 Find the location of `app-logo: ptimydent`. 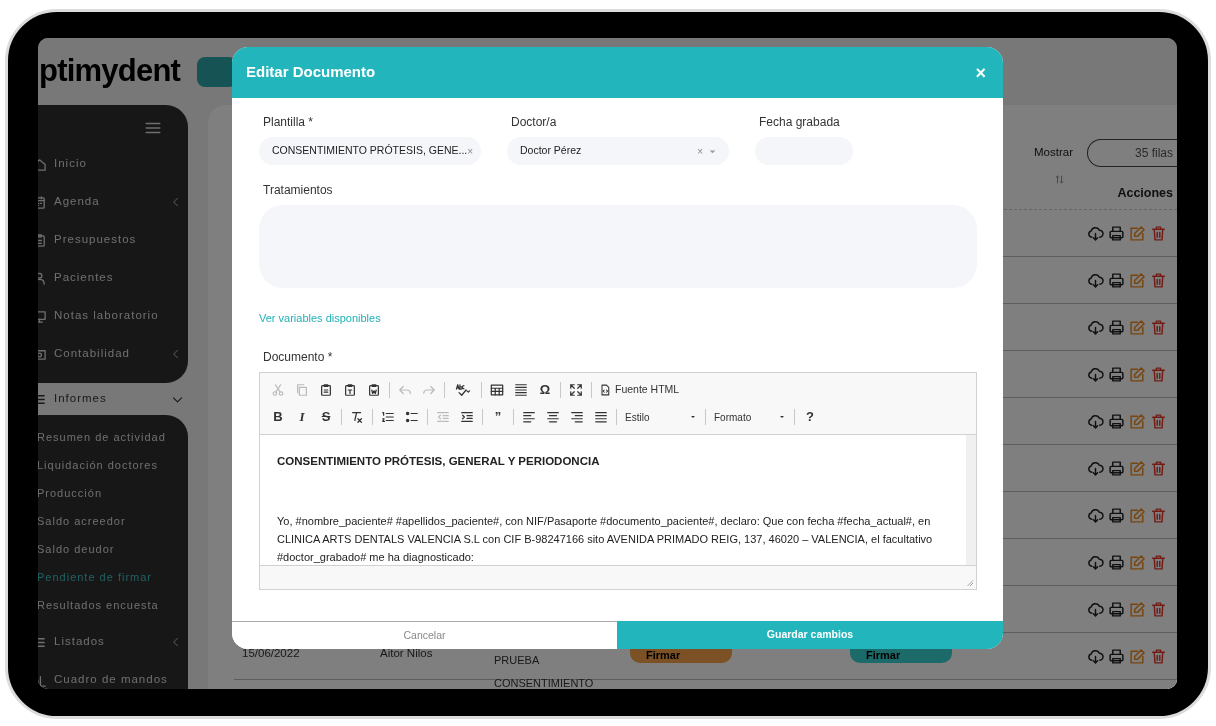

app-logo: ptimydent is located at coordinates (110, 71).